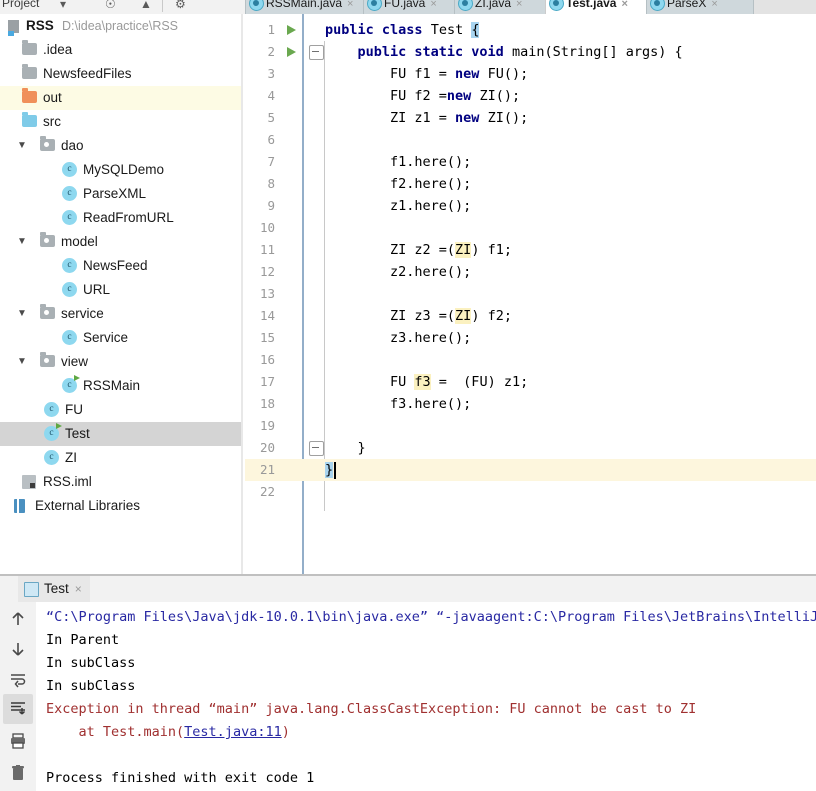 The height and width of the screenshot is (791, 816). I want to click on console-text: ), so click(285, 732).